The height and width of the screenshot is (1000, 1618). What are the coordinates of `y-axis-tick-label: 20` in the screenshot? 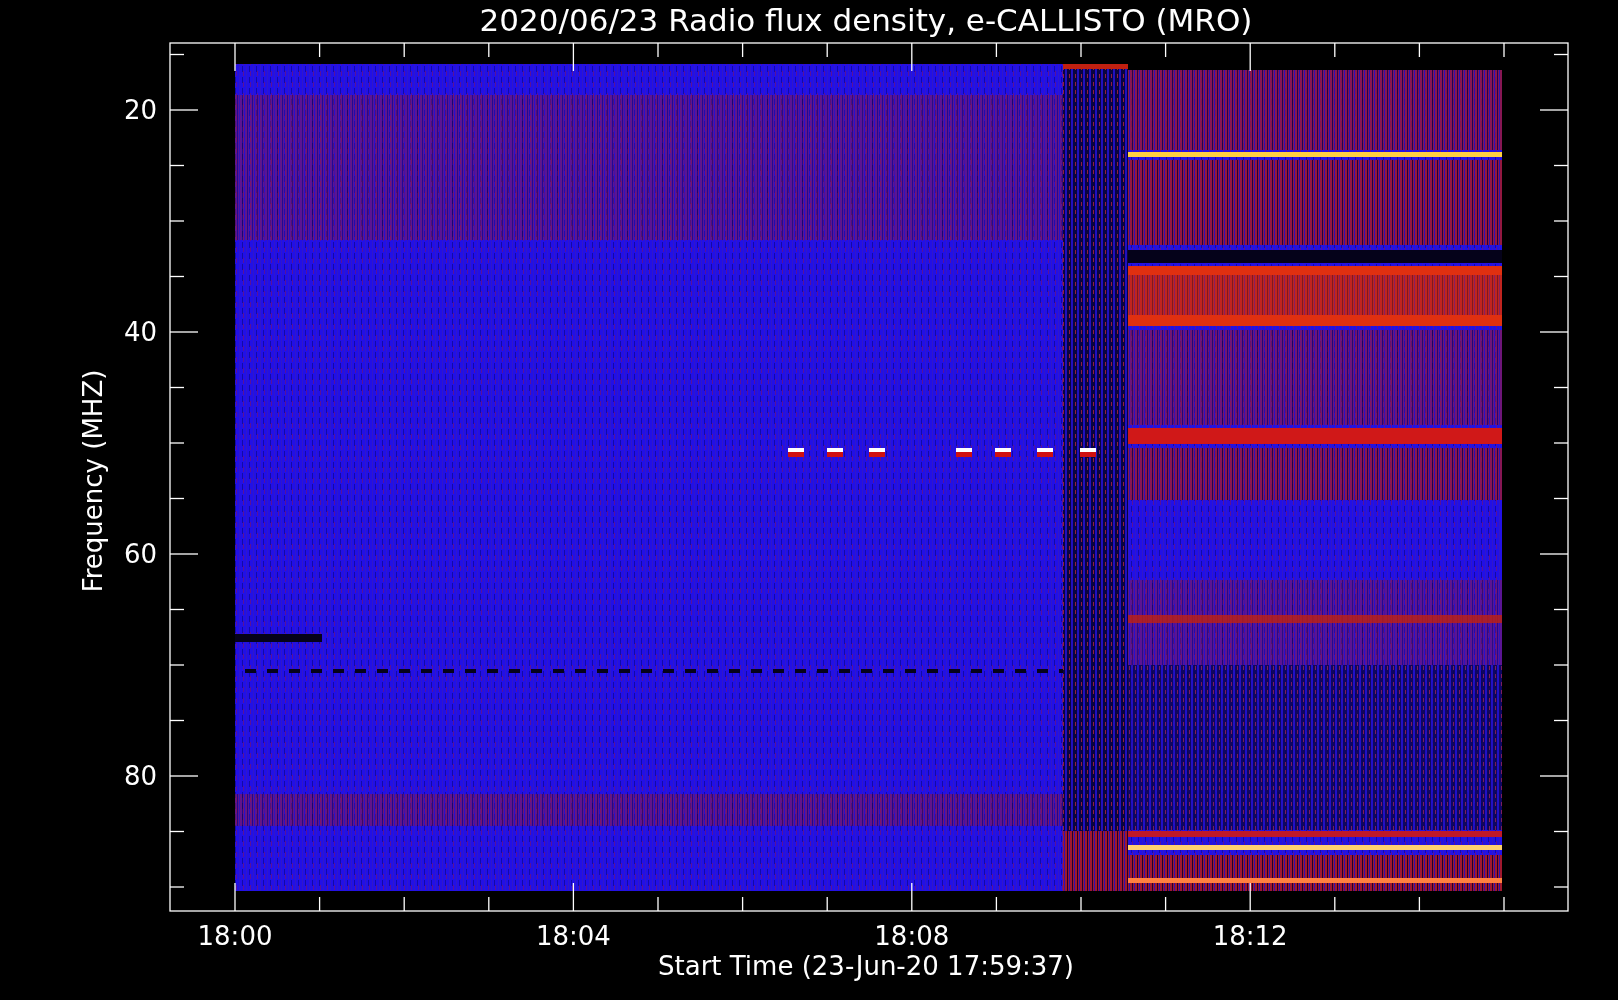 It's located at (140, 110).